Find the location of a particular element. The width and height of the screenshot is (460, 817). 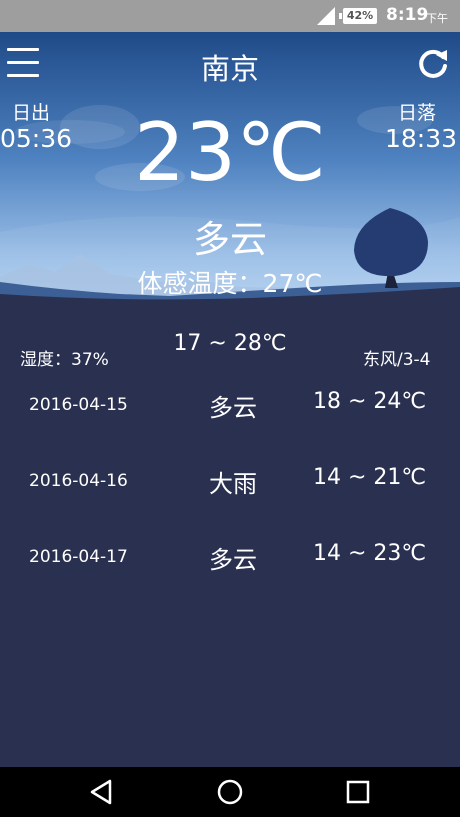

forecast-row: 2016-04-16 大雨 14 ~ 21℃ is located at coordinates (230, 482).